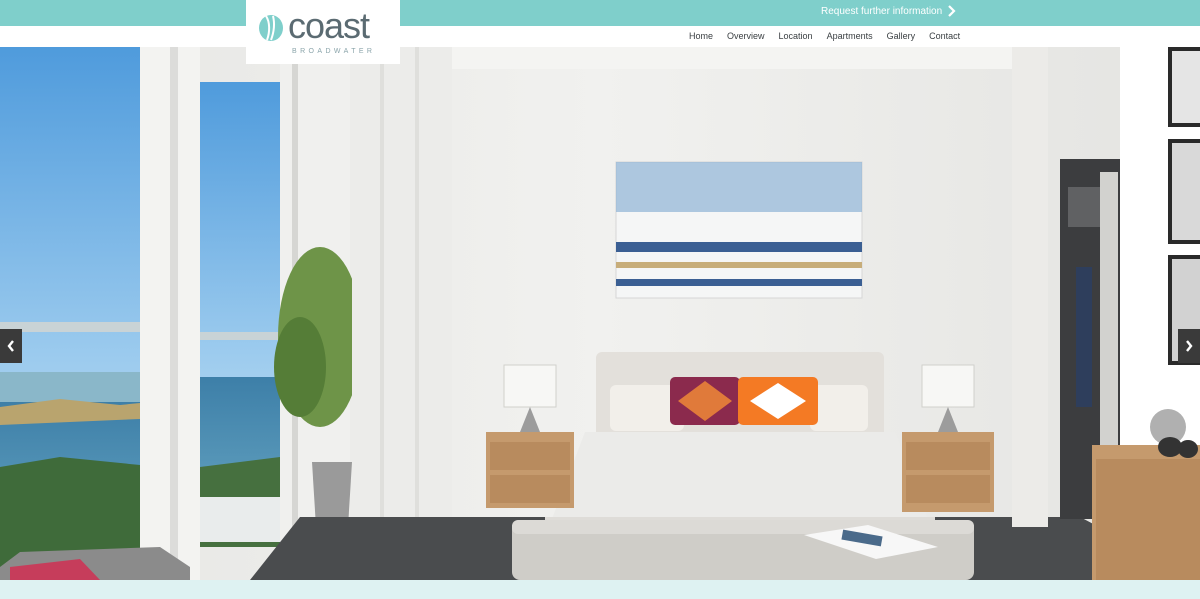 Image resolution: width=1200 pixels, height=599 pixels. I want to click on nav-item-contact: Contact, so click(944, 36).